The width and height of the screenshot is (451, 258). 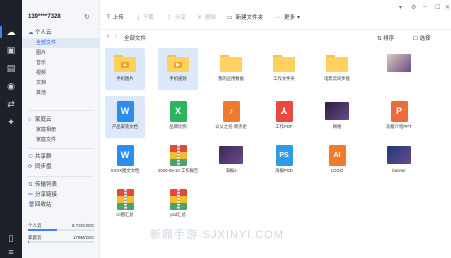 What do you see at coordinates (8, 32) in the screenshot?
I see `cloud-icon: ☁` at bounding box center [8, 32].